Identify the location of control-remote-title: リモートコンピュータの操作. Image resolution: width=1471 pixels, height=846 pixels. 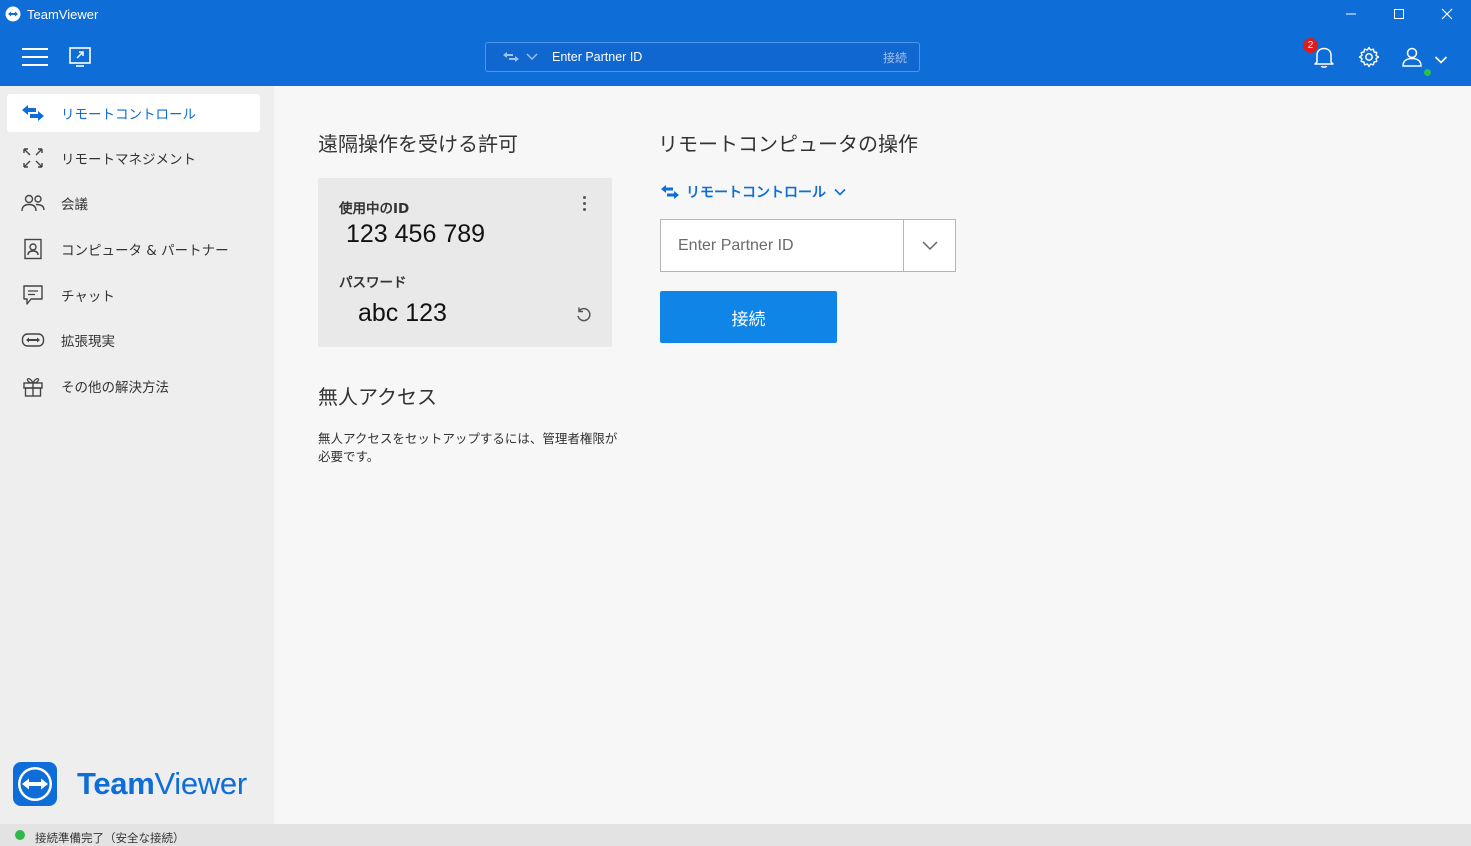
(788, 144).